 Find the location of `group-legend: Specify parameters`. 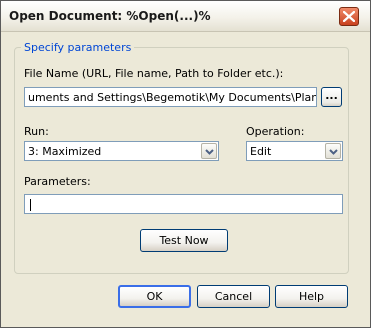

group-legend: Specify parameters is located at coordinates (78, 47).